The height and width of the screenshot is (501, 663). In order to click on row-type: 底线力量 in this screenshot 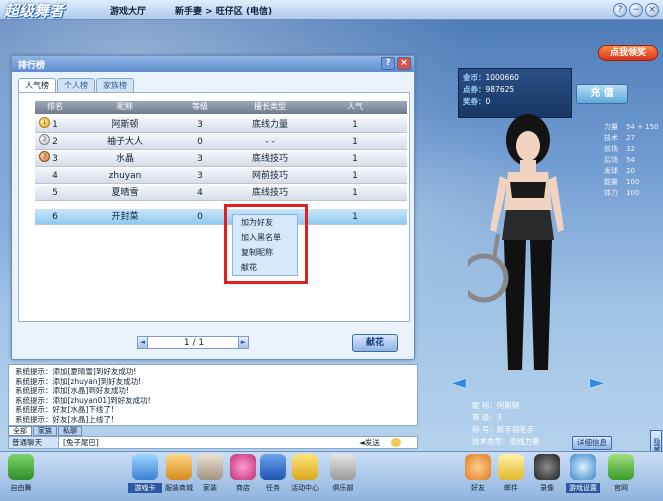, I will do `click(269, 125)`.